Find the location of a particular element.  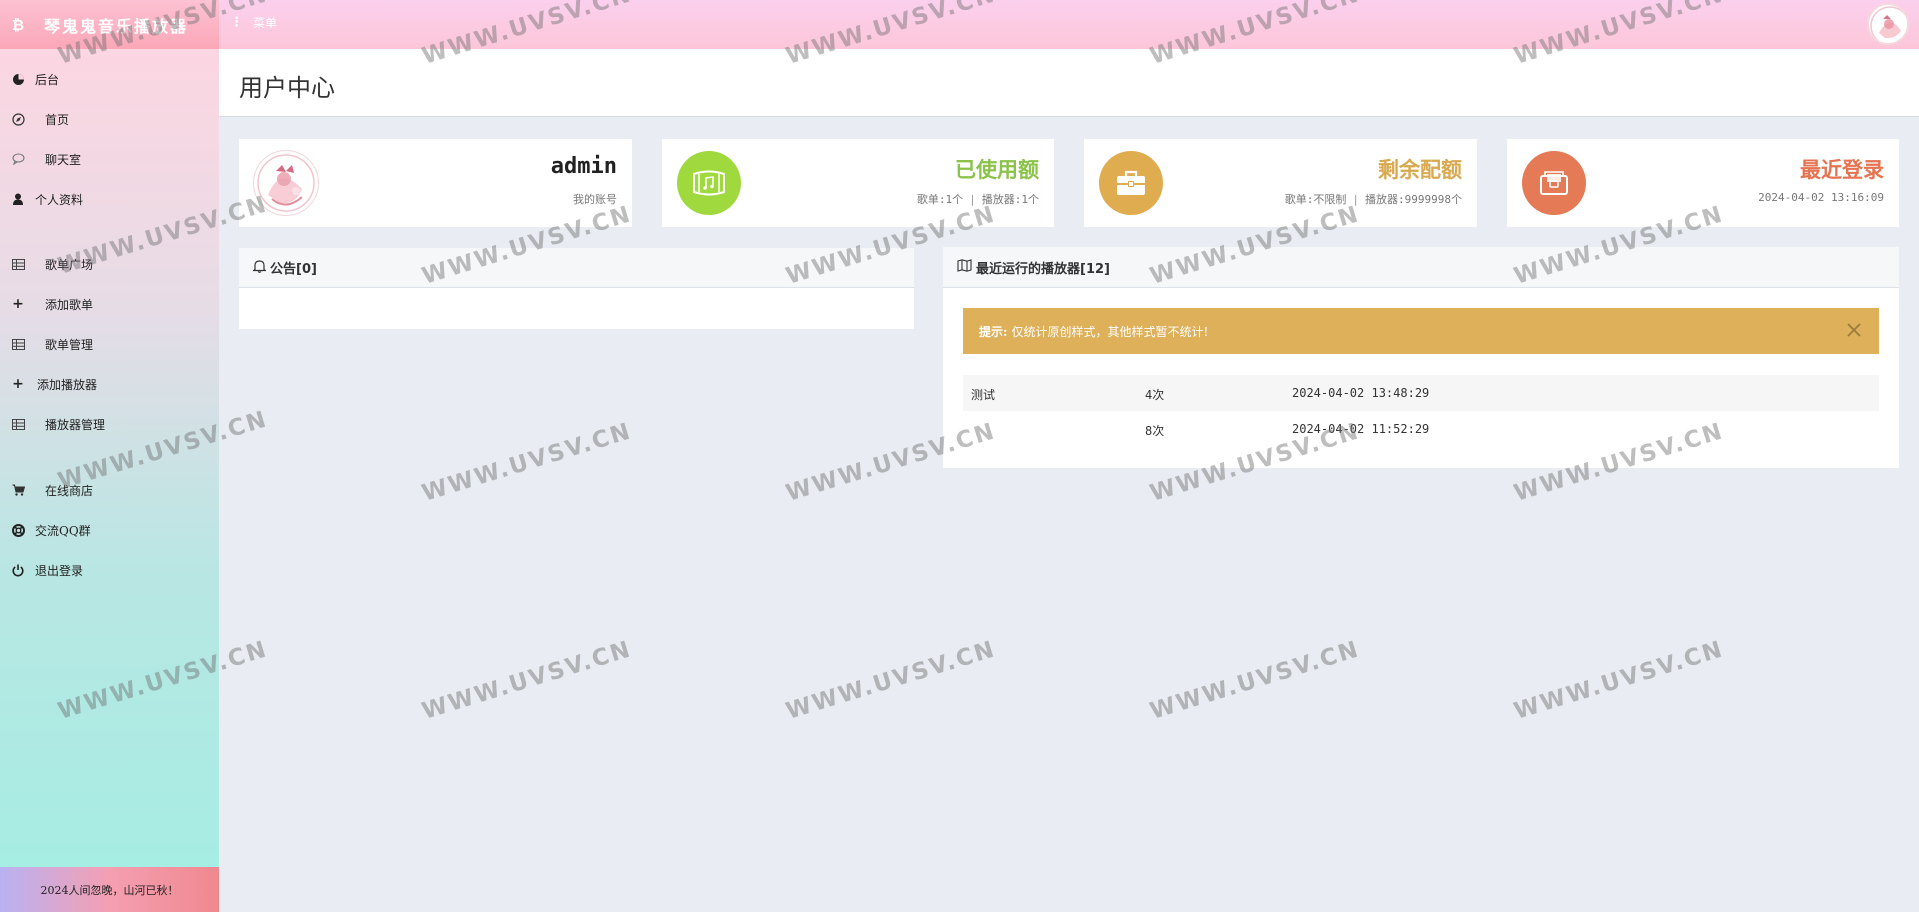

alert-label: 提示: is located at coordinates (993, 331).